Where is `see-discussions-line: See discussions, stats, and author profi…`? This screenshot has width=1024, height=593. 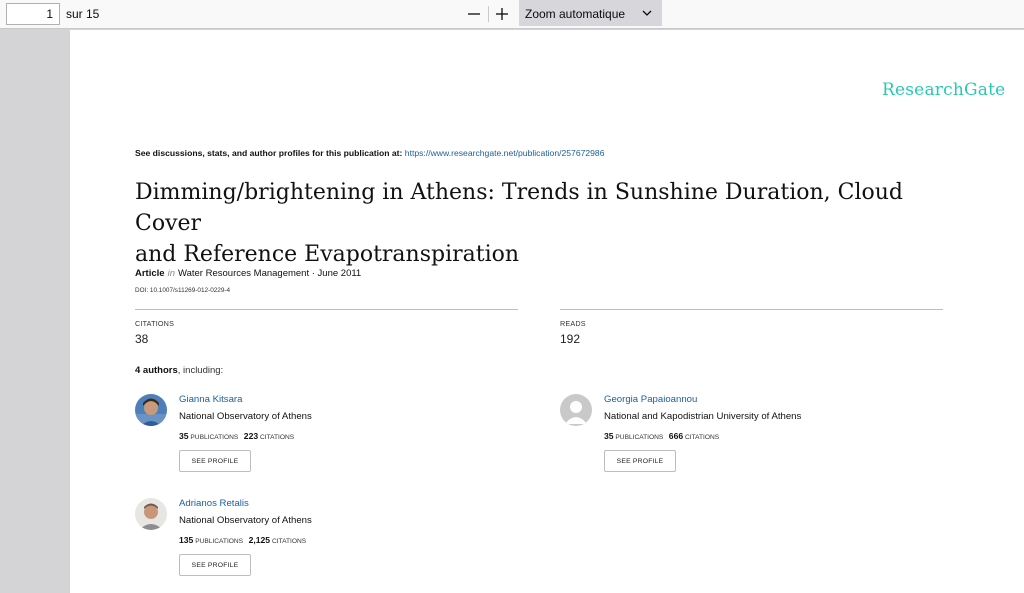
see-discussions-line: See discussions, stats, and author profi… is located at coordinates (370, 153).